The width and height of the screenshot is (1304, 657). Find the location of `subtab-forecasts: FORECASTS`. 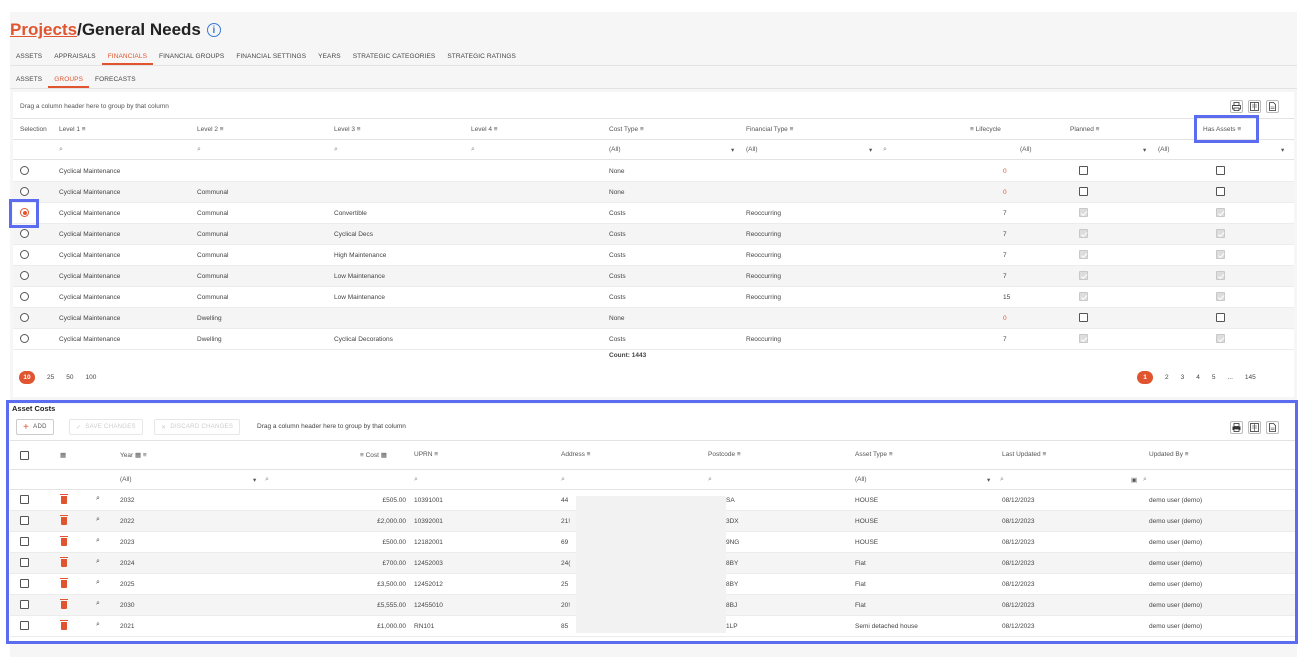

subtab-forecasts: FORECASTS is located at coordinates (115, 80).